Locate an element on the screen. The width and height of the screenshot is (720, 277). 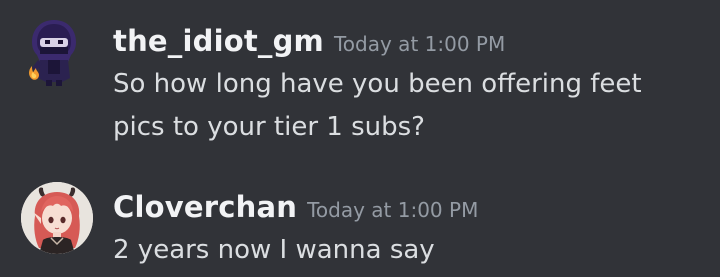
message-text: 2 years now I wanna say is located at coordinates (274, 250).